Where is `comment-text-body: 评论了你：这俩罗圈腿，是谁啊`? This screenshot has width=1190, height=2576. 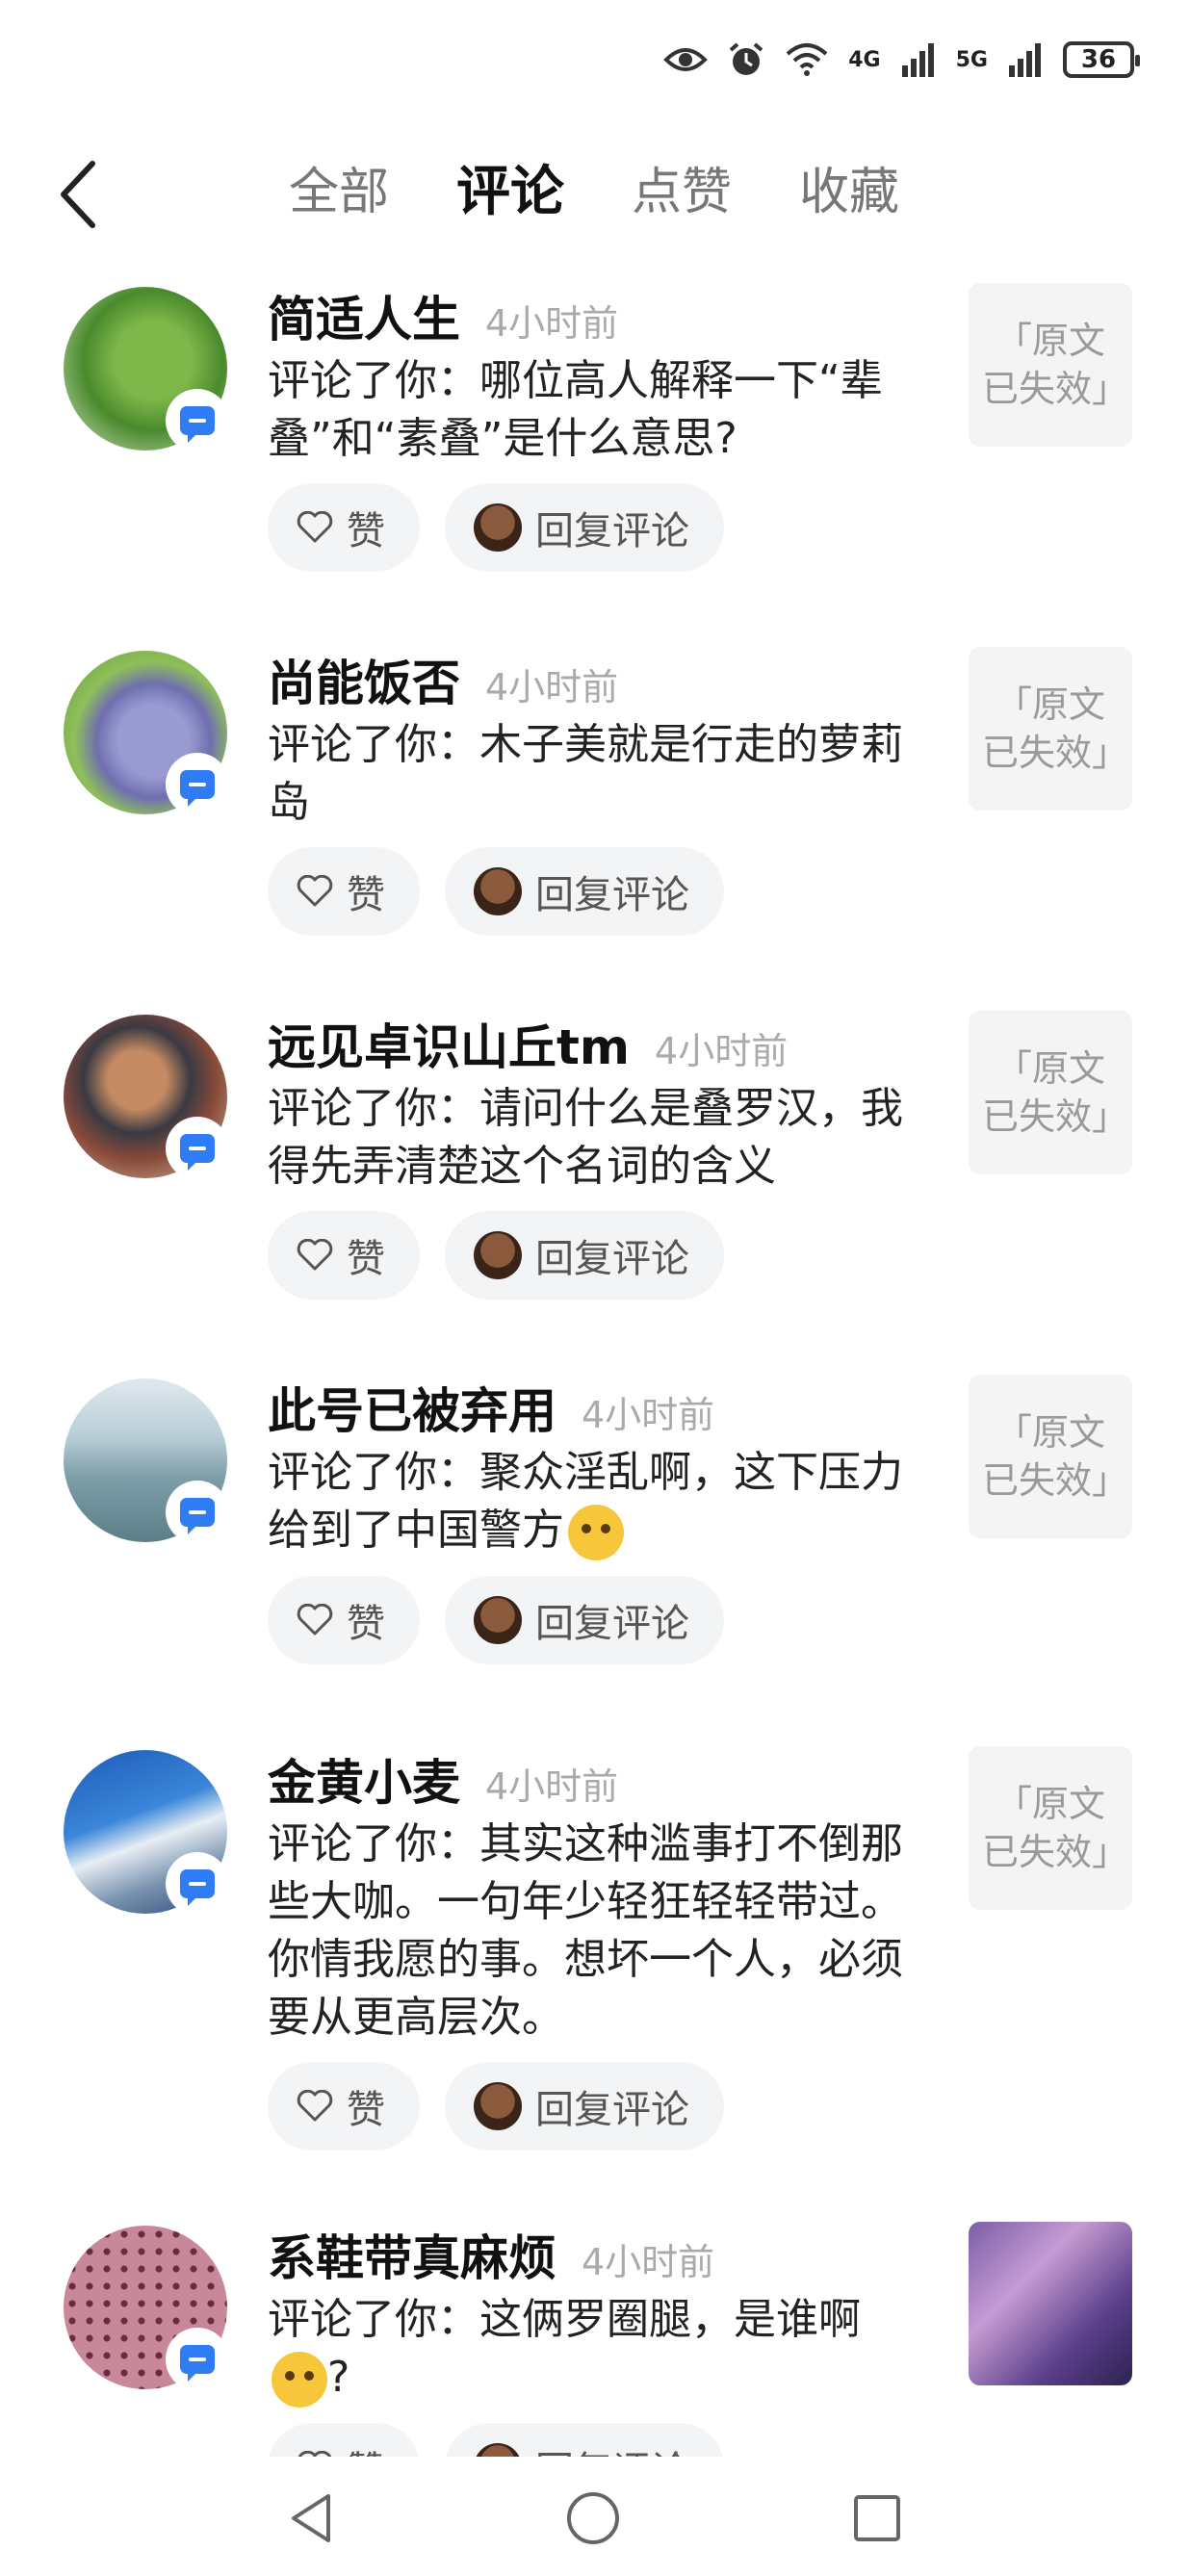
comment-text-body: 评论了你：这俩罗圈腿，是谁啊 is located at coordinates (564, 2319).